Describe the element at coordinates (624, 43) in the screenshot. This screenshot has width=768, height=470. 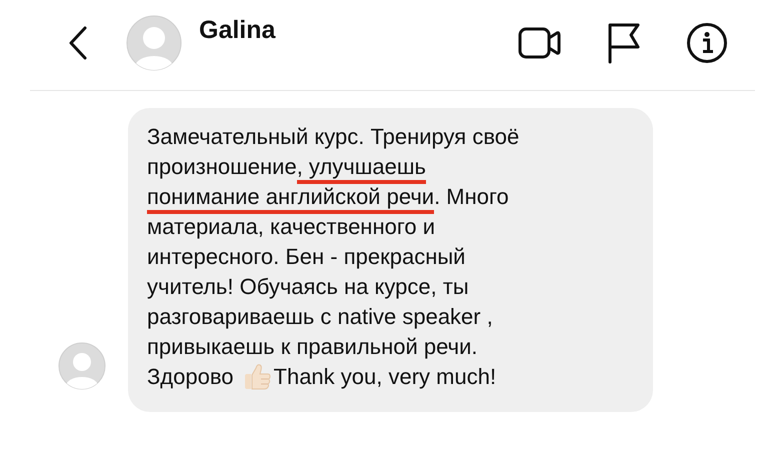
I see `flag-icon` at that location.